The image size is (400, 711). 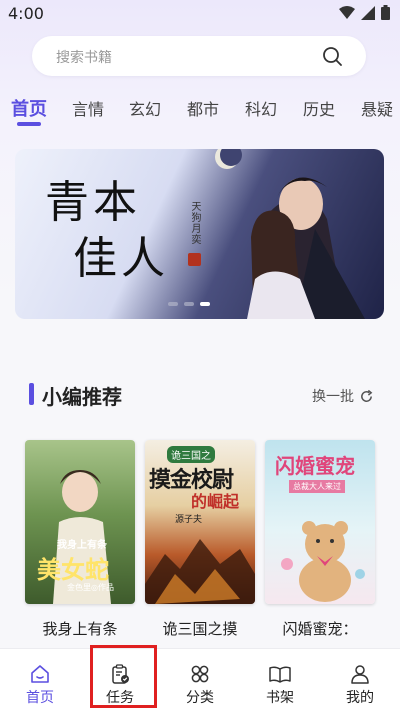 What do you see at coordinates (332, 56) in the screenshot?
I see `search-icon` at bounding box center [332, 56].